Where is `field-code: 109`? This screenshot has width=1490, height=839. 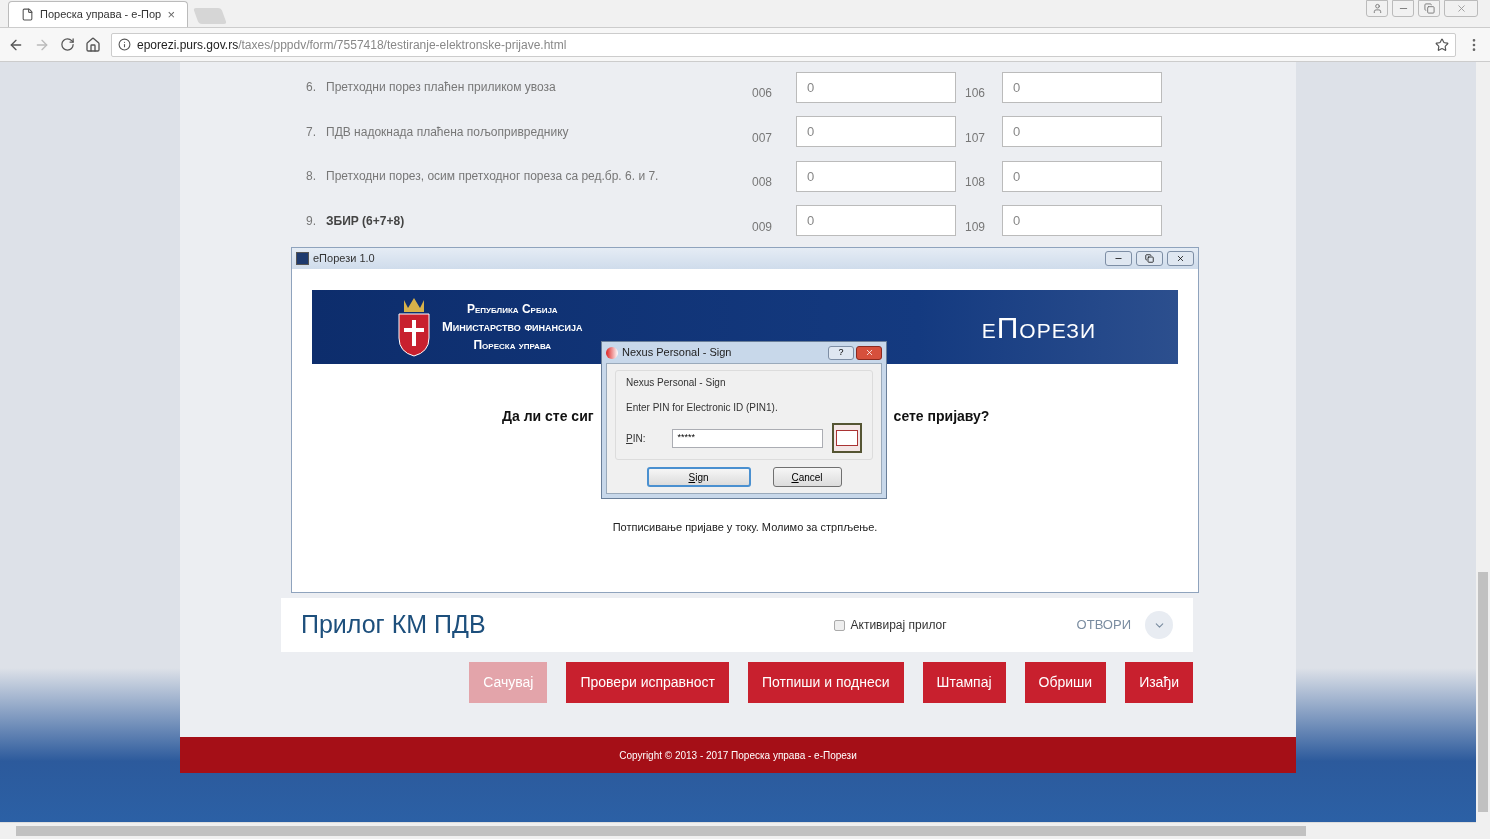 field-code: 109 is located at coordinates (975, 227).